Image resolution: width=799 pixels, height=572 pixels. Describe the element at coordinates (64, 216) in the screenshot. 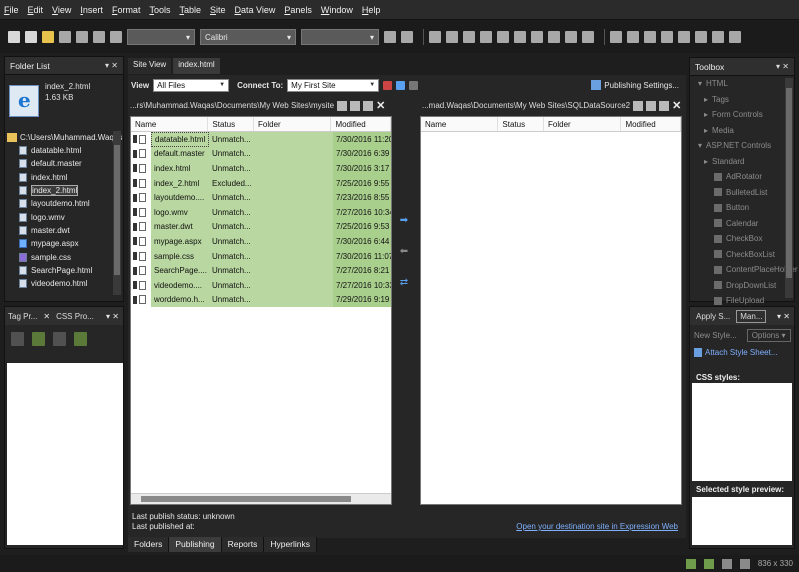

I see `file-item: logo.wmv` at that location.